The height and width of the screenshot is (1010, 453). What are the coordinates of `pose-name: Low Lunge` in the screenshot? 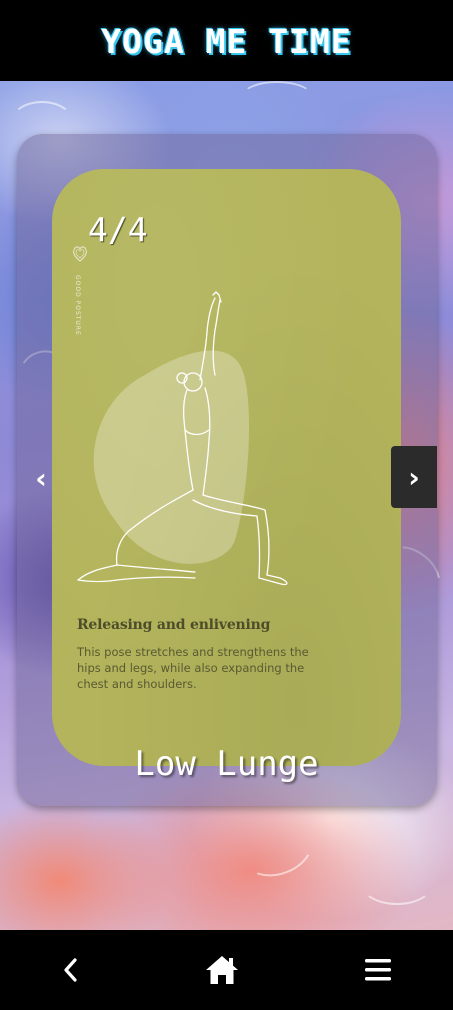 It's located at (226, 764).